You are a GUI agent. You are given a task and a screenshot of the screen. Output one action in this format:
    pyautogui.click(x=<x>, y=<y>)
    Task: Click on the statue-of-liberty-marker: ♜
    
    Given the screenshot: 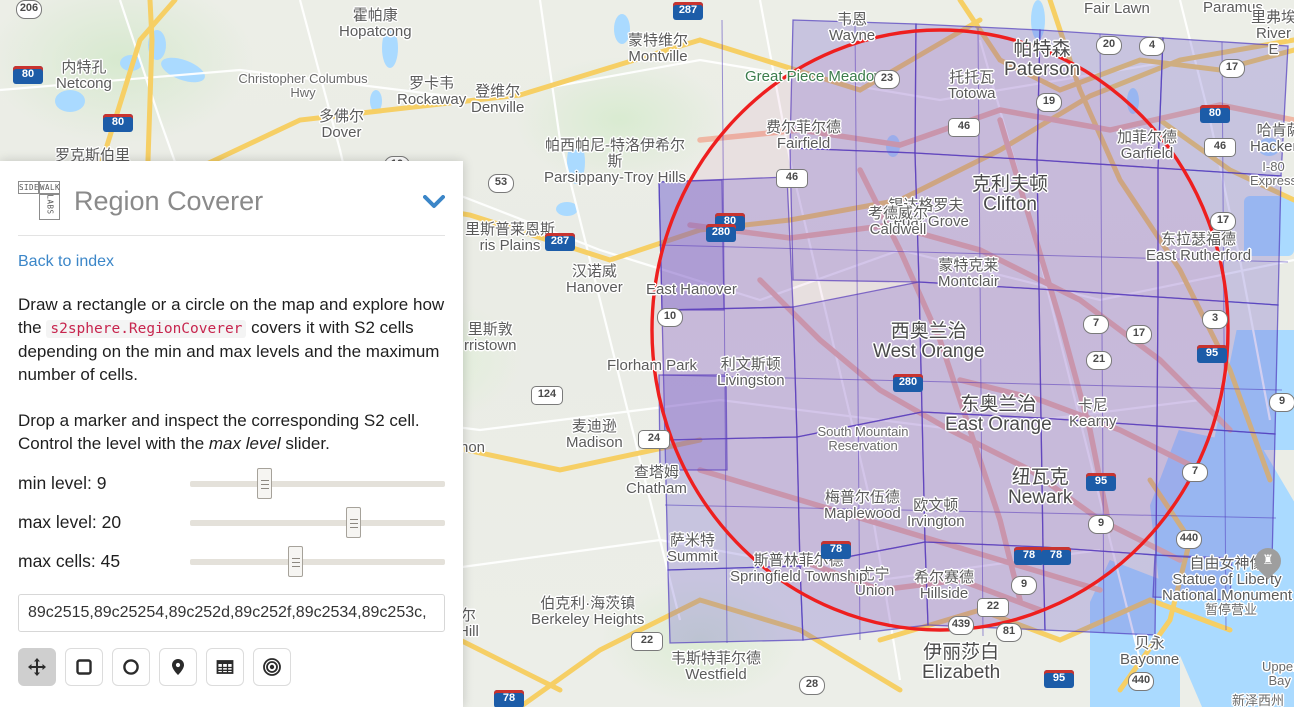 What is the action you would take?
    pyautogui.click(x=1268, y=562)
    